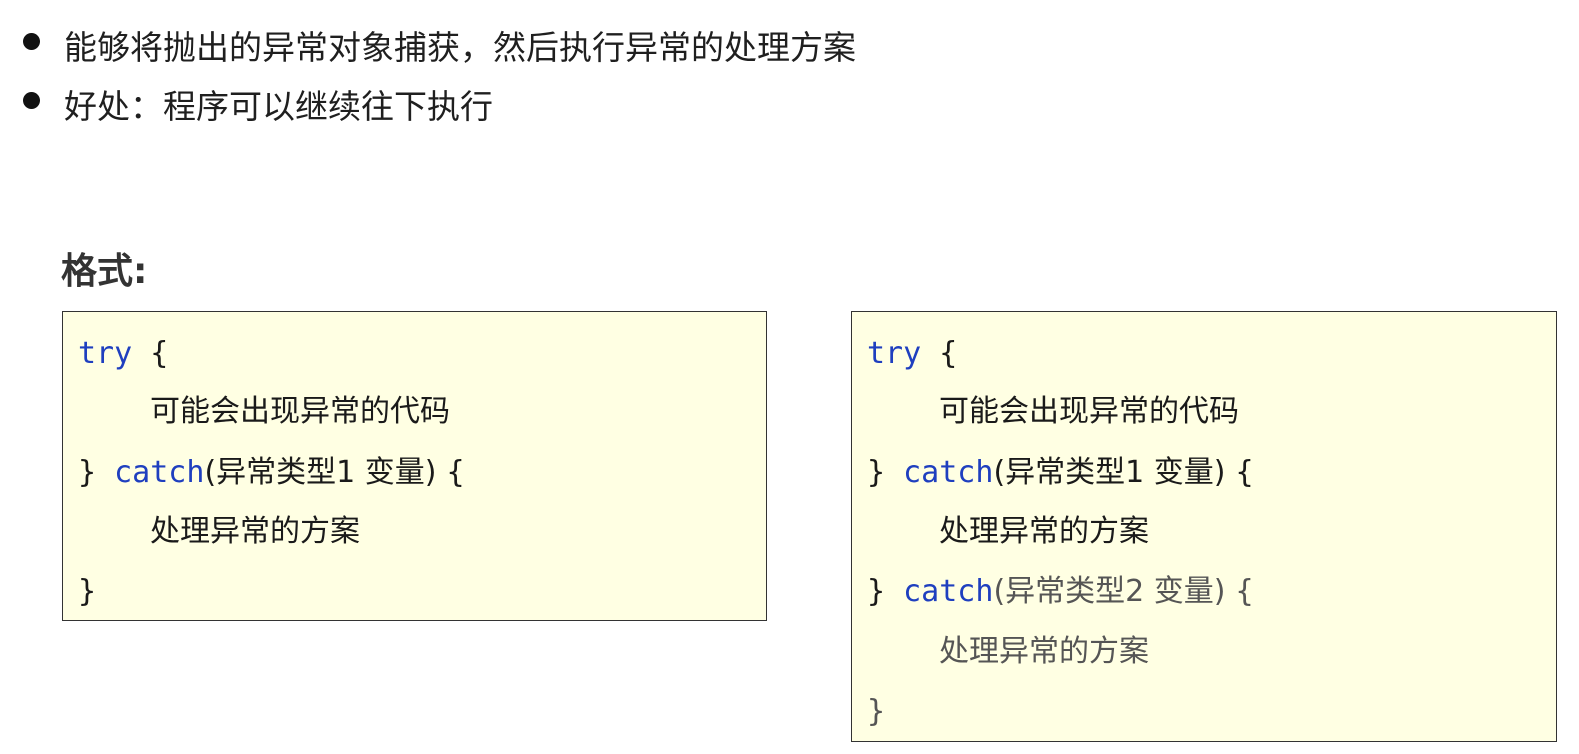 Image resolution: width=1579 pixels, height=754 pixels. Describe the element at coordinates (1124, 591) in the screenshot. I see `catch-args: (异常类型2 变量) {` at that location.